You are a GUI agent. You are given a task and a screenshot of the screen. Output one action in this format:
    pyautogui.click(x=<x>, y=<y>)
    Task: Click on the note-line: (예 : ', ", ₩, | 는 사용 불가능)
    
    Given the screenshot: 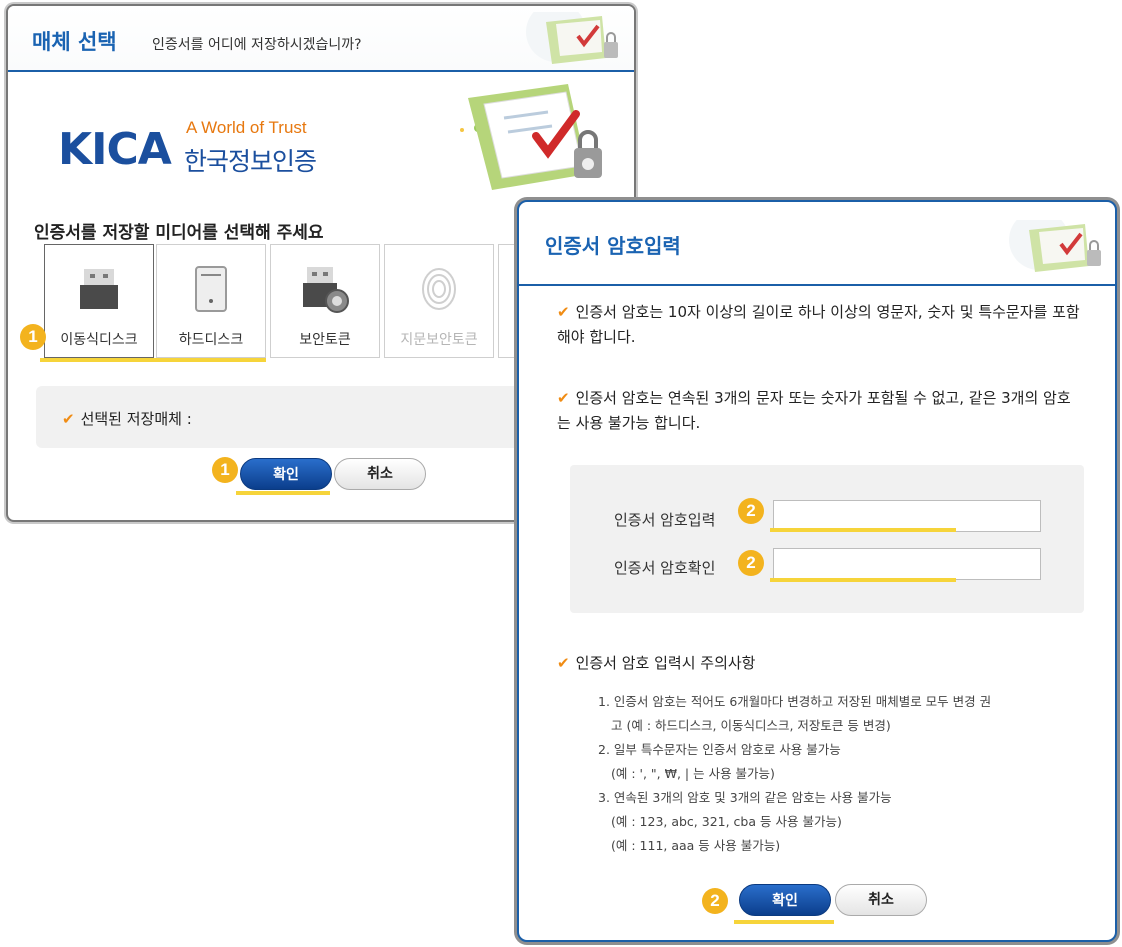 What is the action you would take?
    pyautogui.click(x=693, y=773)
    